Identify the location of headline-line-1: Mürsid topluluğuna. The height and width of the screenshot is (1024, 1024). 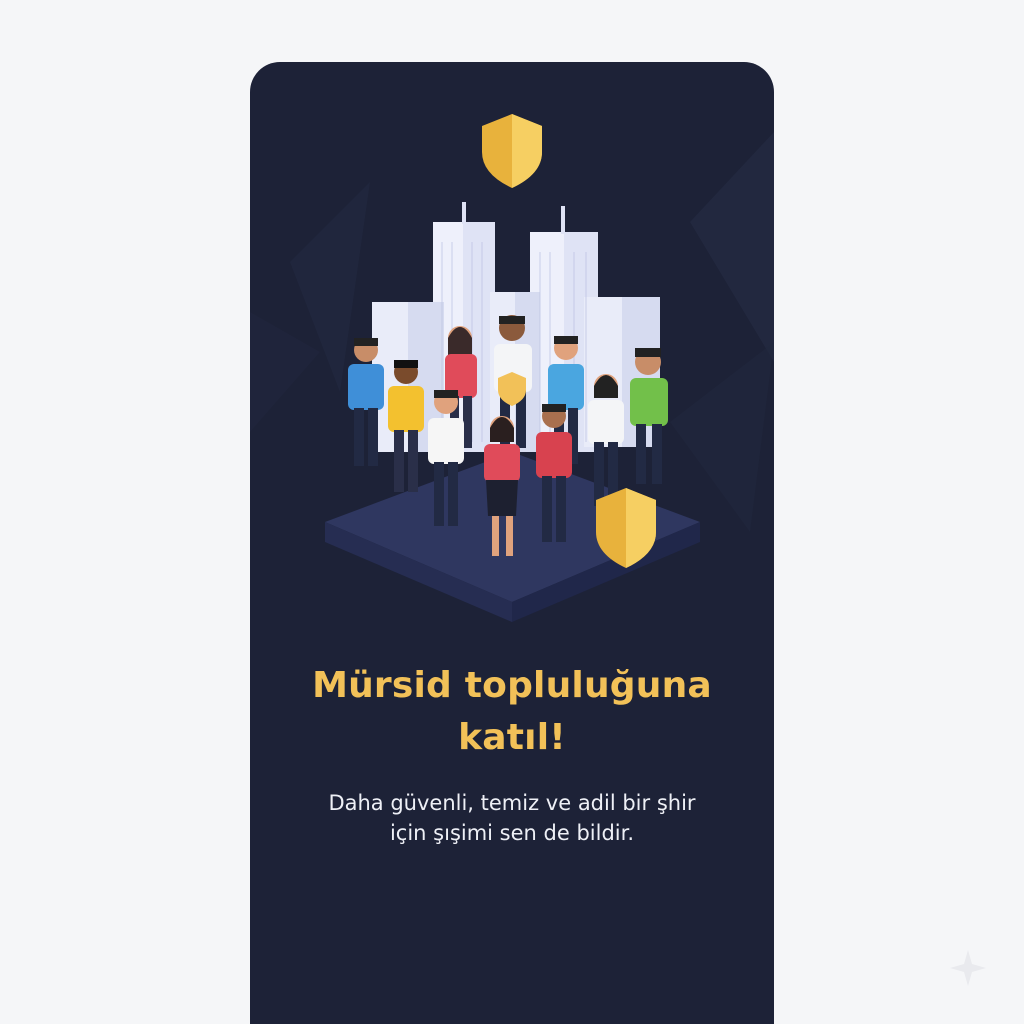
(512, 685).